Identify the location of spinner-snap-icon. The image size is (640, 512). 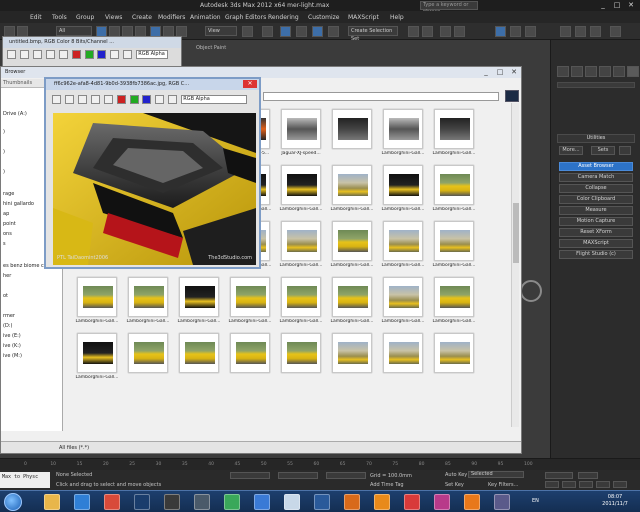
(333, 31).